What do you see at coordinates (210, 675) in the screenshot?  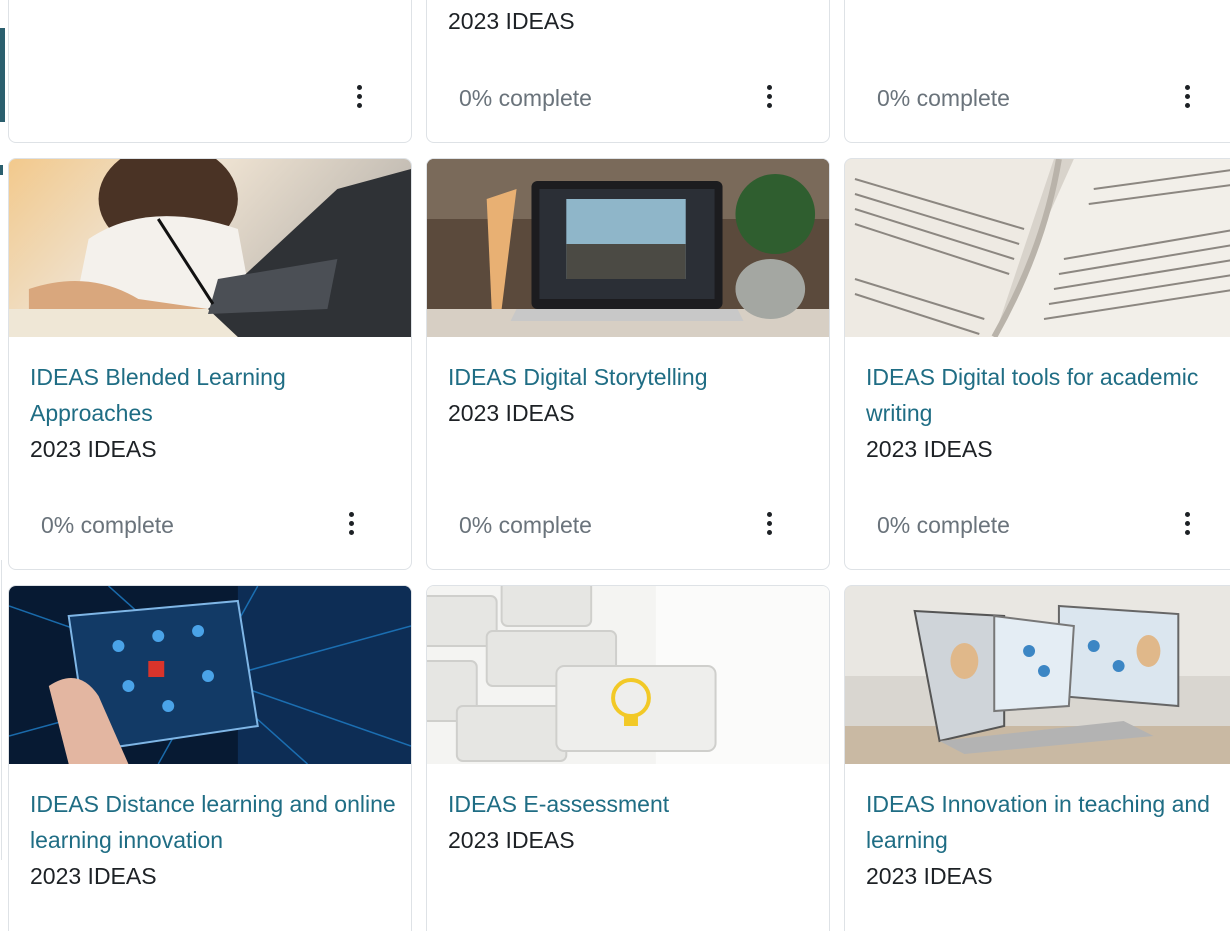 I see `digital-tablet-network-image` at bounding box center [210, 675].